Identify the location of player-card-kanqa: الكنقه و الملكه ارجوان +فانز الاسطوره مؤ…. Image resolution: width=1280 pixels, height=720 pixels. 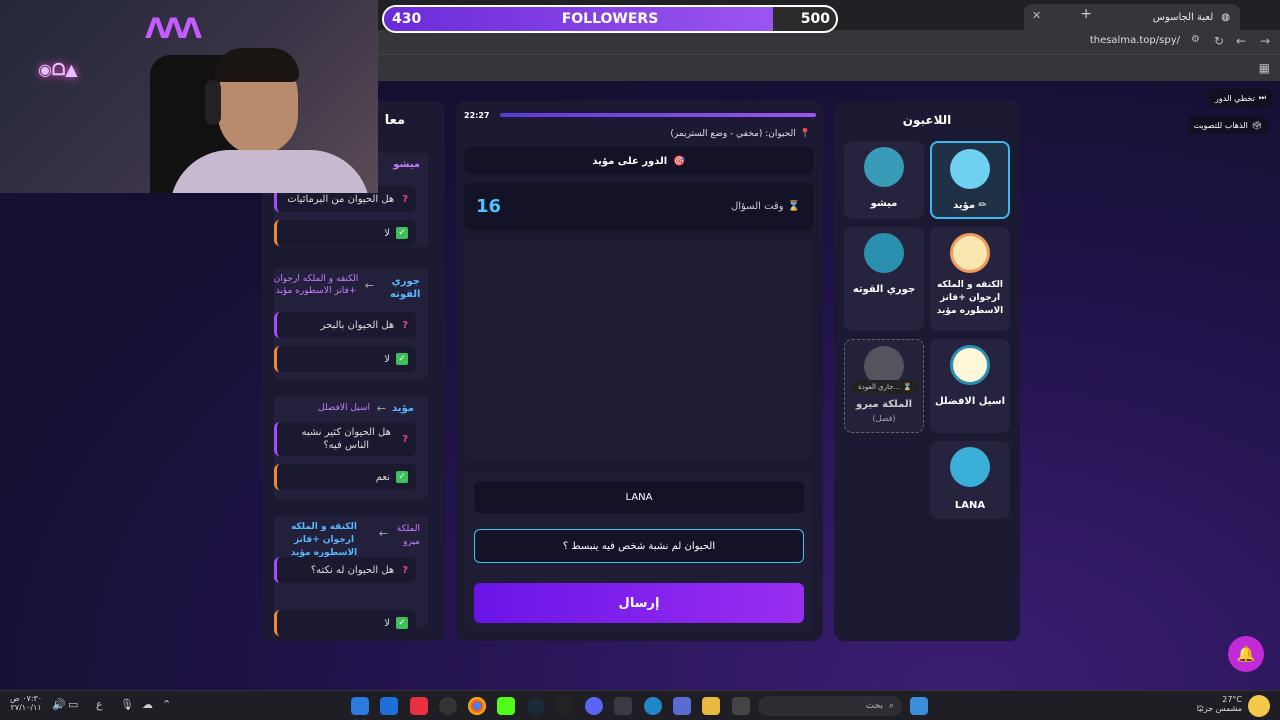
(970, 279).